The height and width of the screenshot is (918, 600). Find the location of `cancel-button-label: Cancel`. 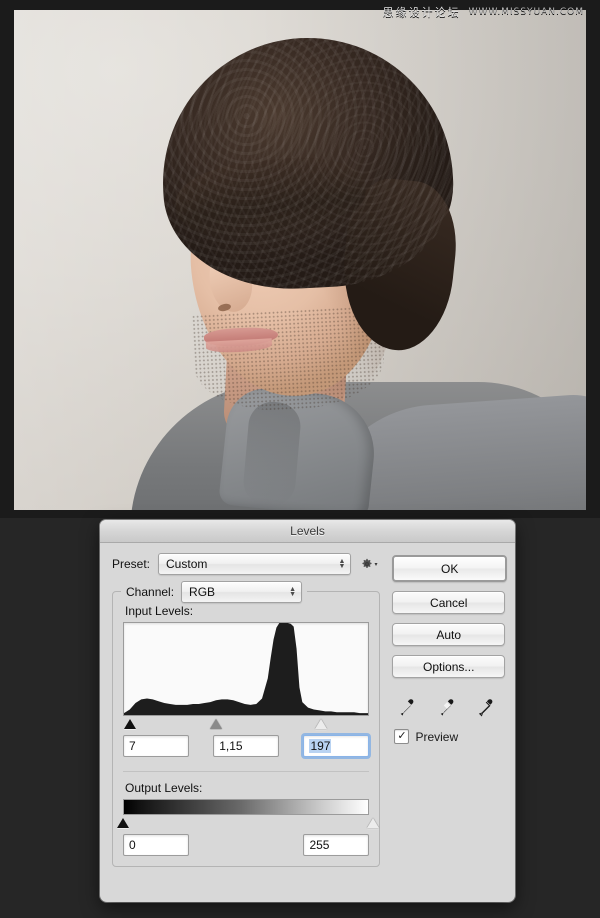

cancel-button-label: Cancel is located at coordinates (449, 602).